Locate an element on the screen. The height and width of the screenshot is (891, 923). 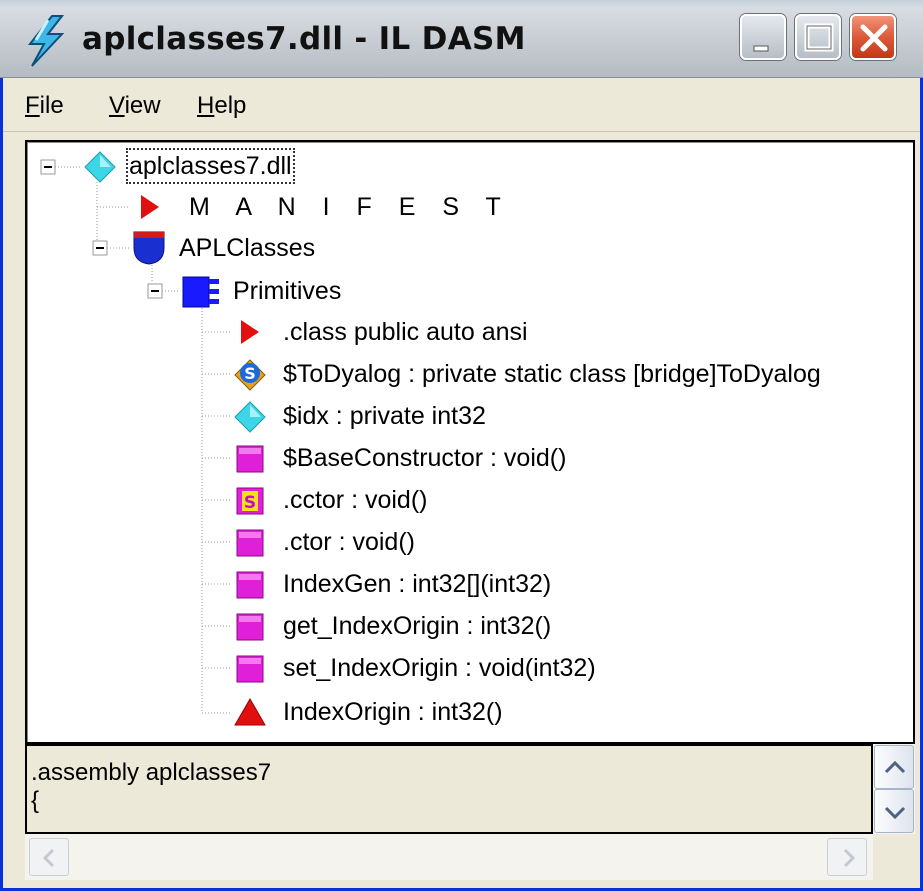
scroll-left-button is located at coordinates (49, 857).